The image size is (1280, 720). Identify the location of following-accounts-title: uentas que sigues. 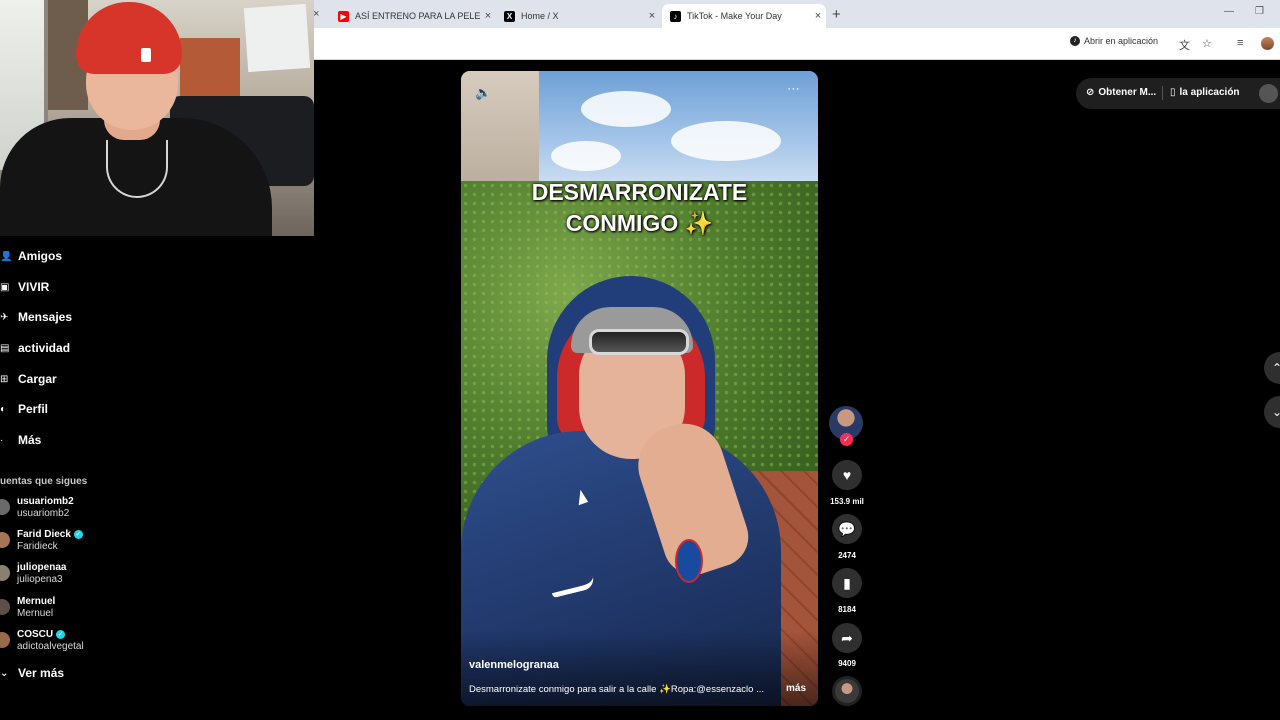
(44, 481).